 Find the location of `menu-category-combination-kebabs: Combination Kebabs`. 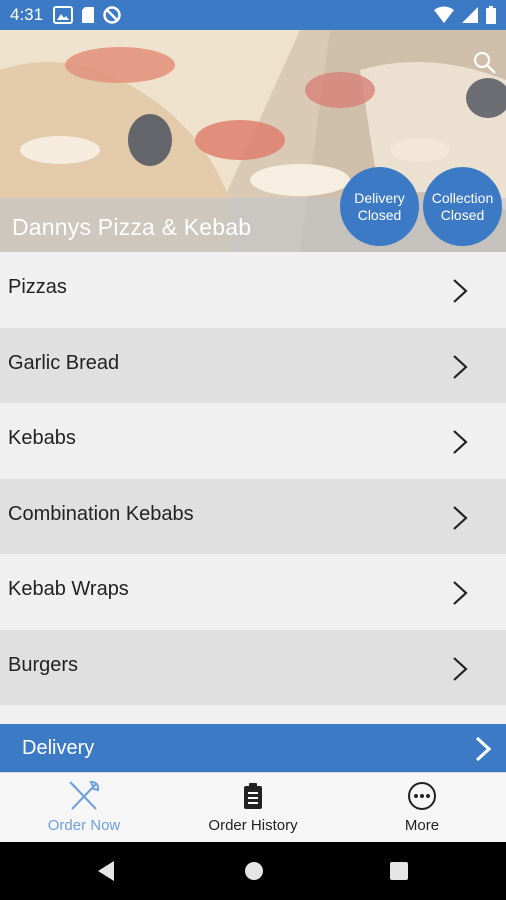

menu-category-combination-kebabs: Combination Kebabs is located at coordinates (253, 516).